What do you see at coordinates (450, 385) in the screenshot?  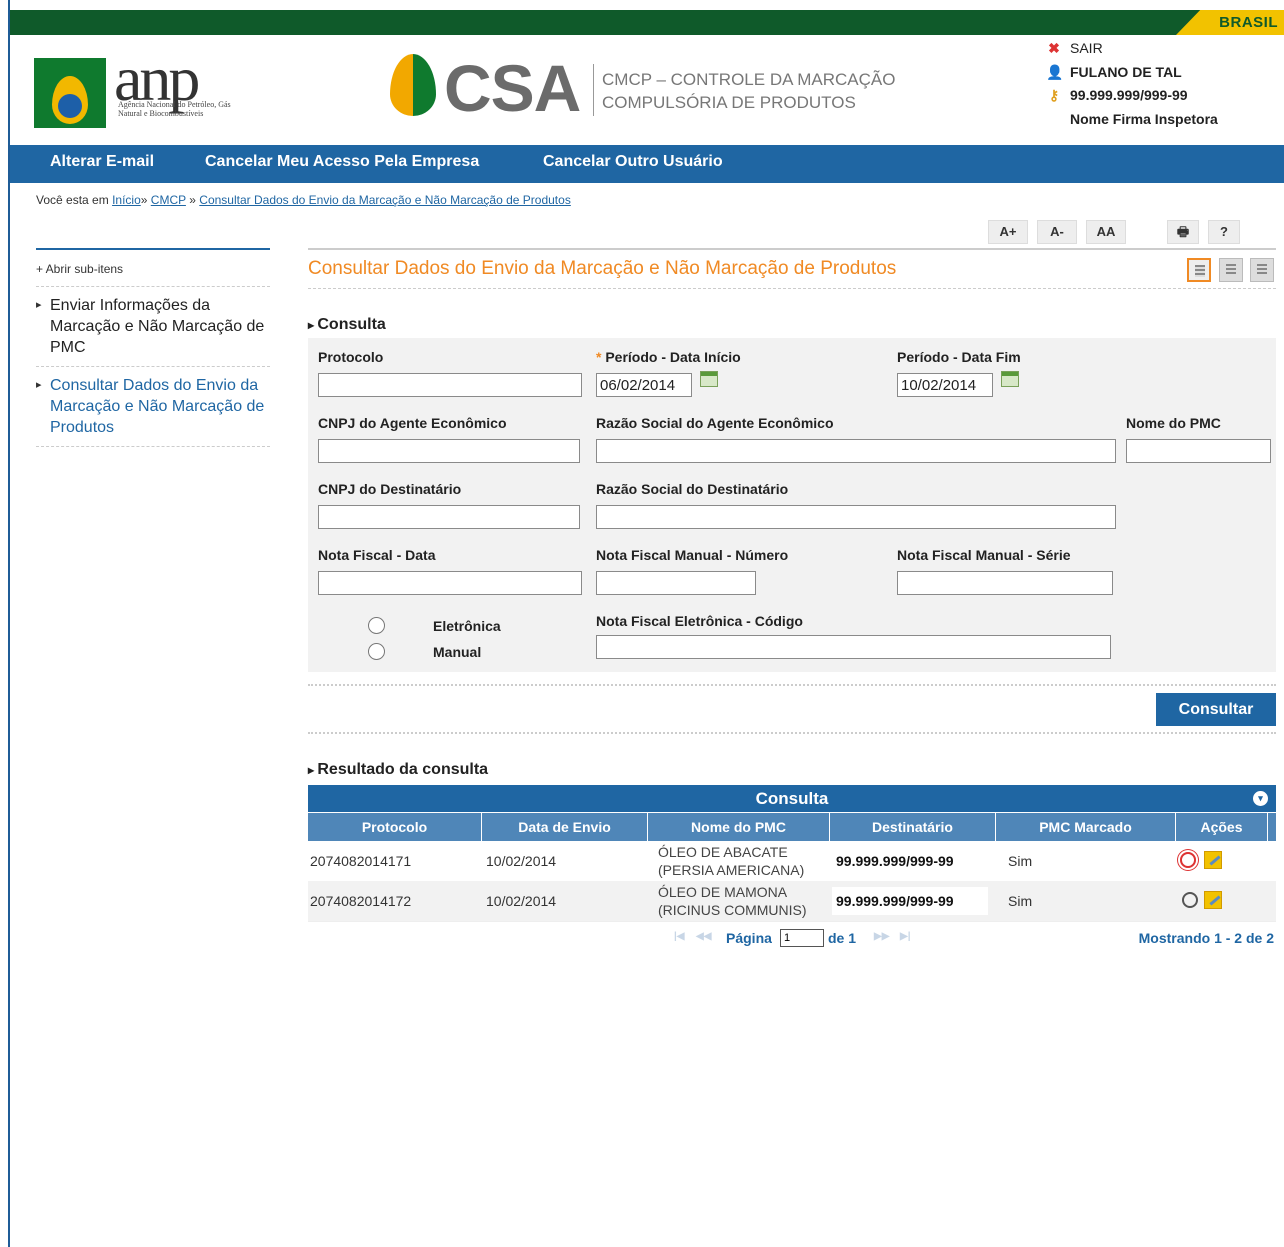 I see `protocolo-input` at bounding box center [450, 385].